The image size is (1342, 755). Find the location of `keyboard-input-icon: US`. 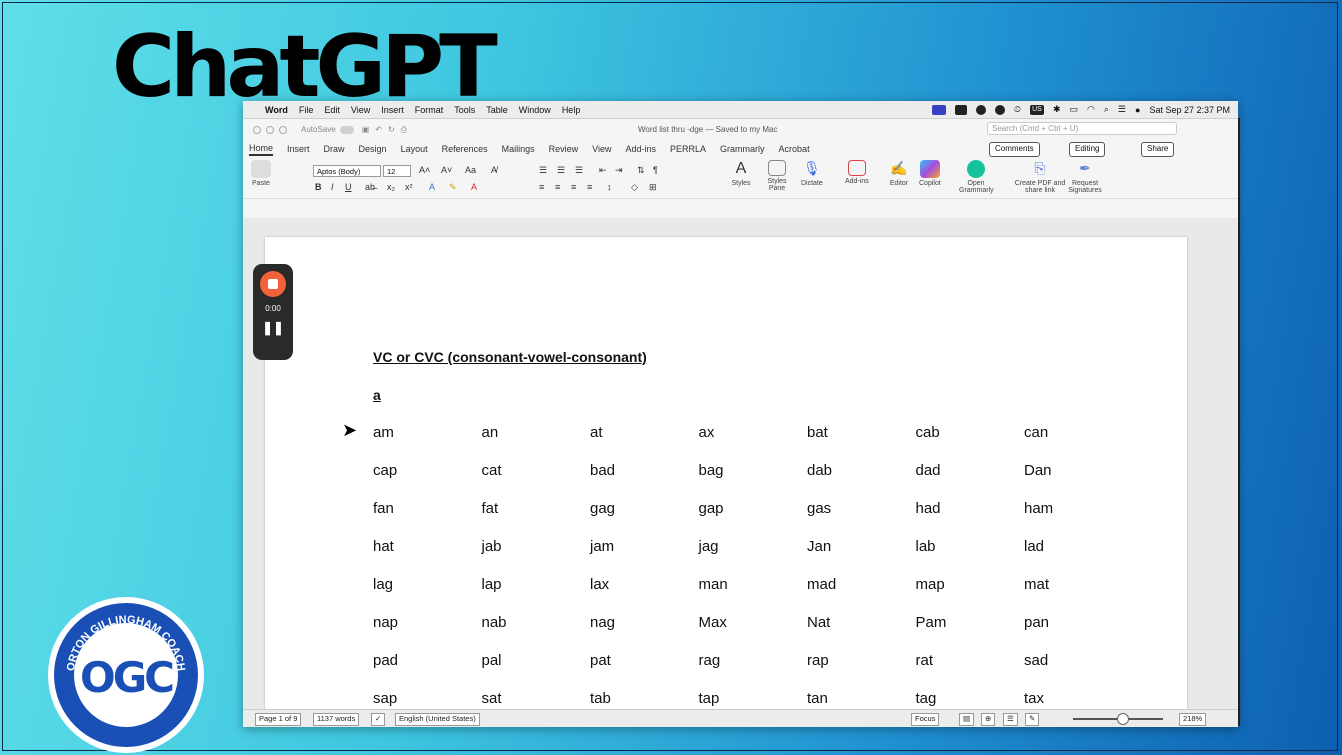

keyboard-input-icon: US is located at coordinates (1036, 109).